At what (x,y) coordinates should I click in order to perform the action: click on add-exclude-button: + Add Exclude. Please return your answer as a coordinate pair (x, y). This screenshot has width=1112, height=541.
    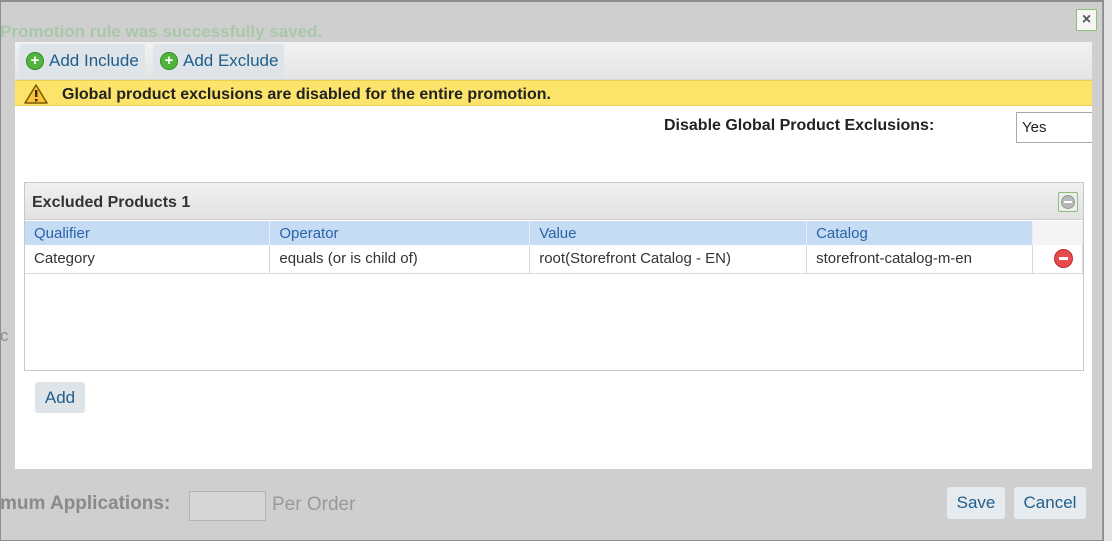
    Looking at the image, I should click on (219, 61).